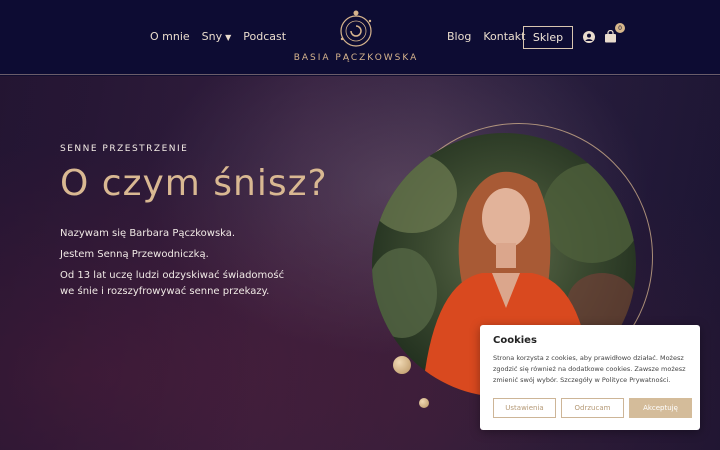 The height and width of the screenshot is (450, 720). I want to click on logo-icon, so click(356, 29).